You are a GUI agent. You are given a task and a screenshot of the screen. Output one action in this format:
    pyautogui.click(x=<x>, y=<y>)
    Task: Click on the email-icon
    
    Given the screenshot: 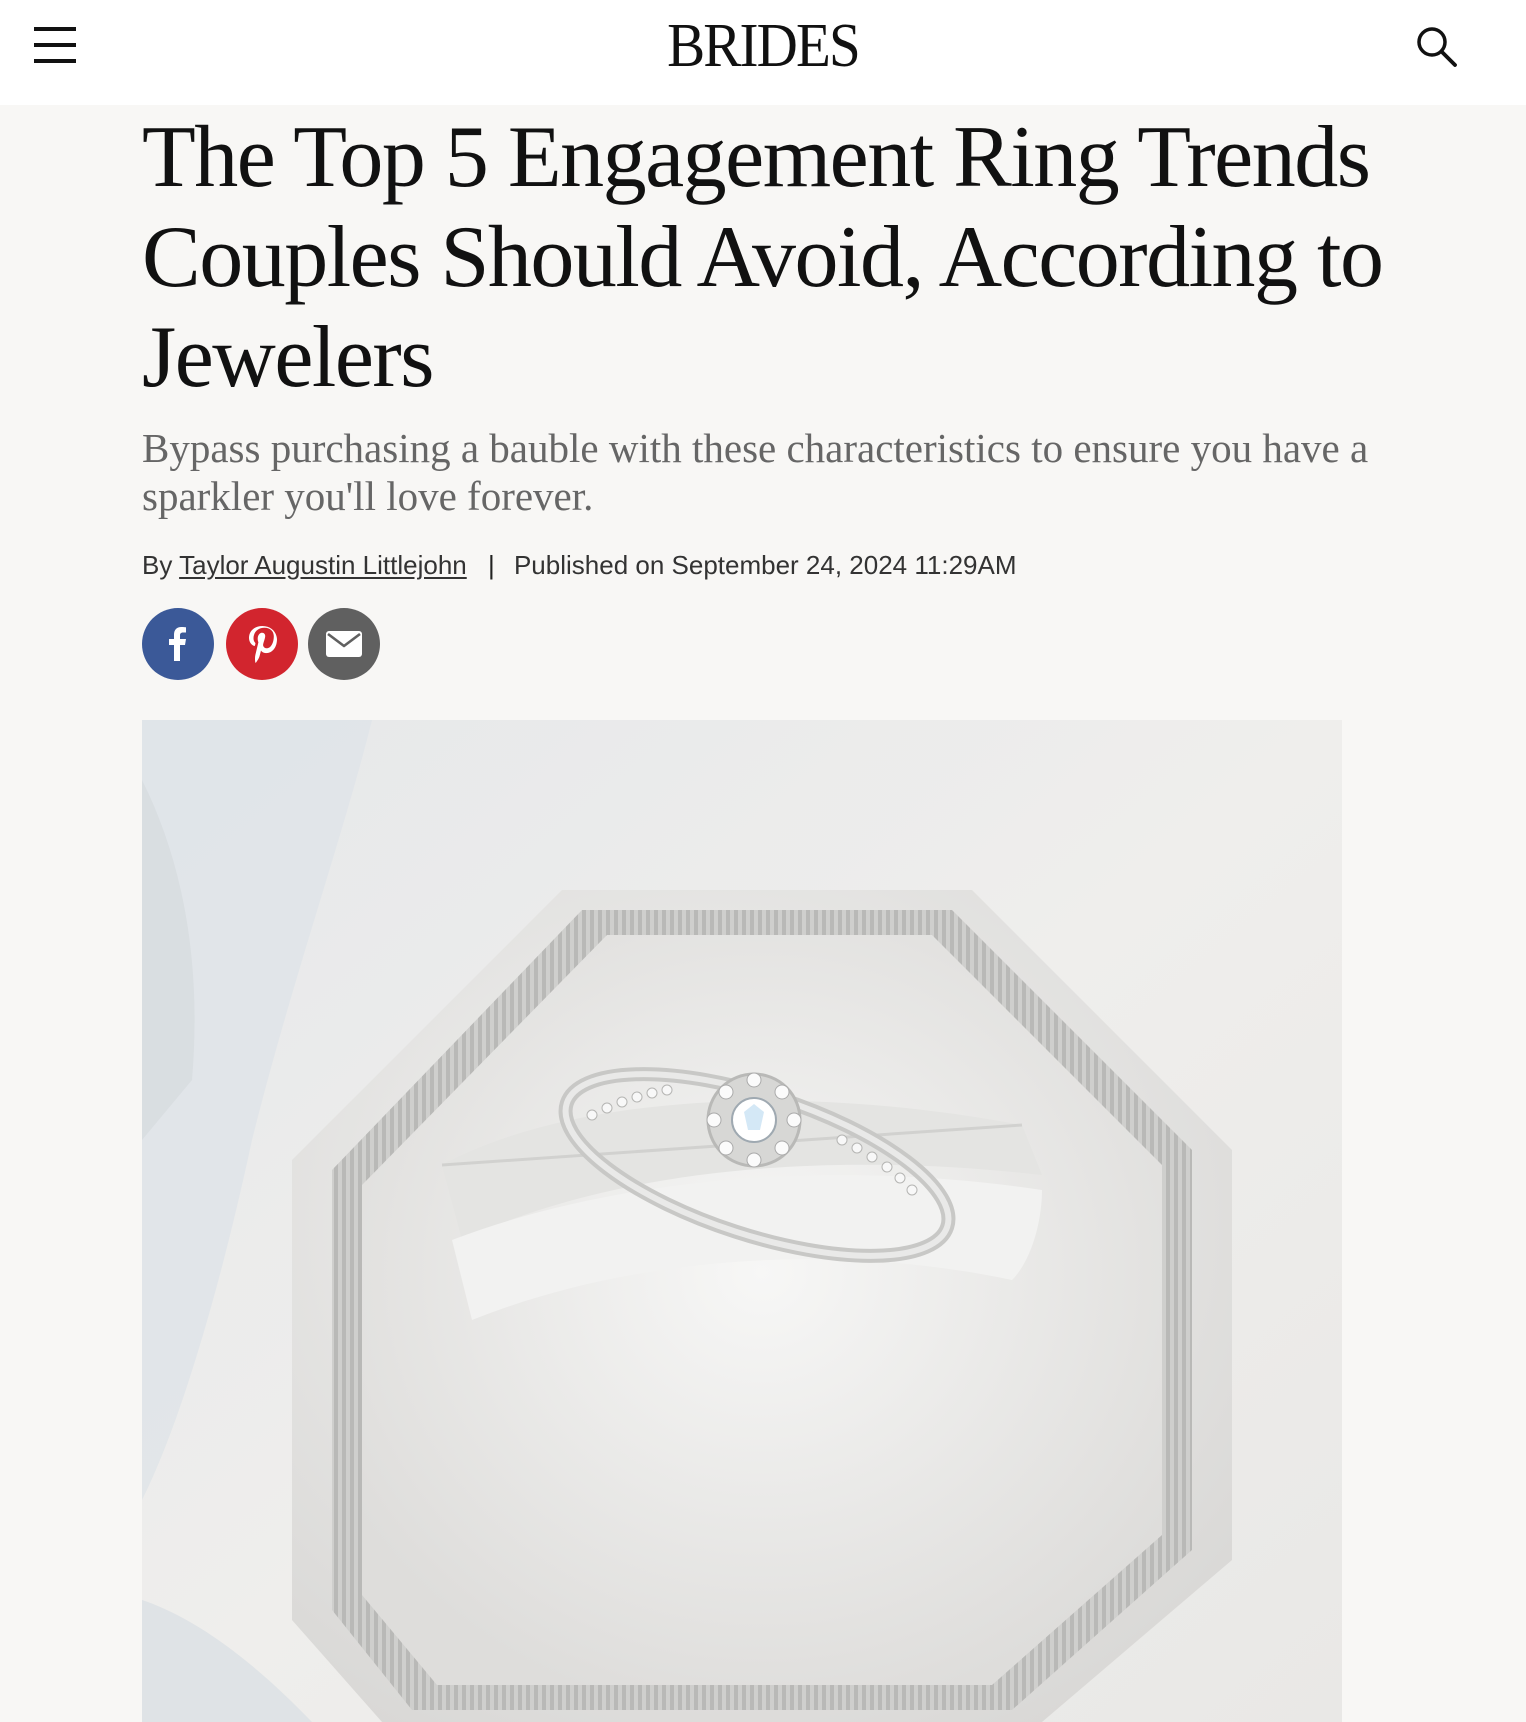 What is the action you would take?
    pyautogui.click(x=344, y=644)
    